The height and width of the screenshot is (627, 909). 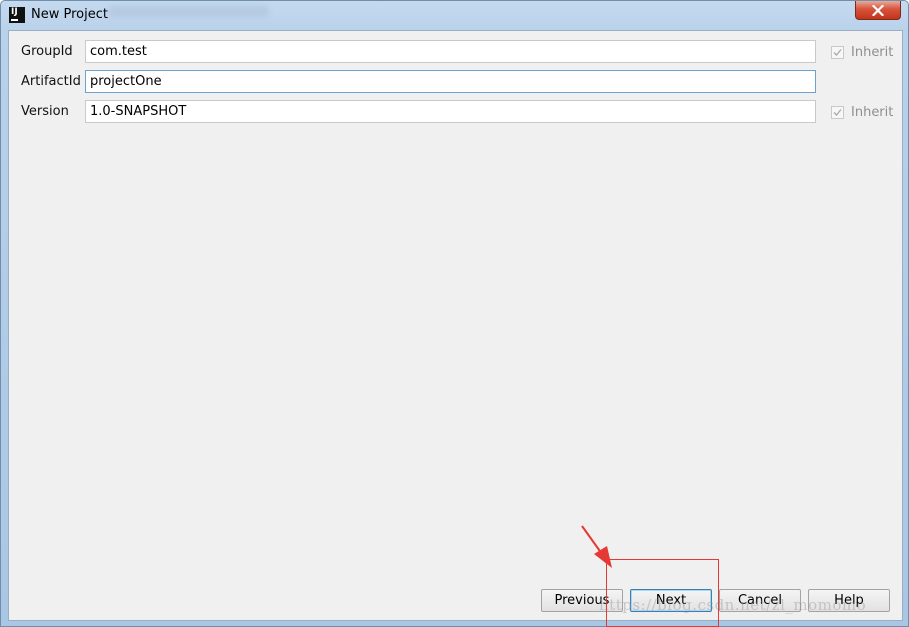 What do you see at coordinates (51, 81) in the screenshot?
I see `artifactid-label: ArtifactId` at bounding box center [51, 81].